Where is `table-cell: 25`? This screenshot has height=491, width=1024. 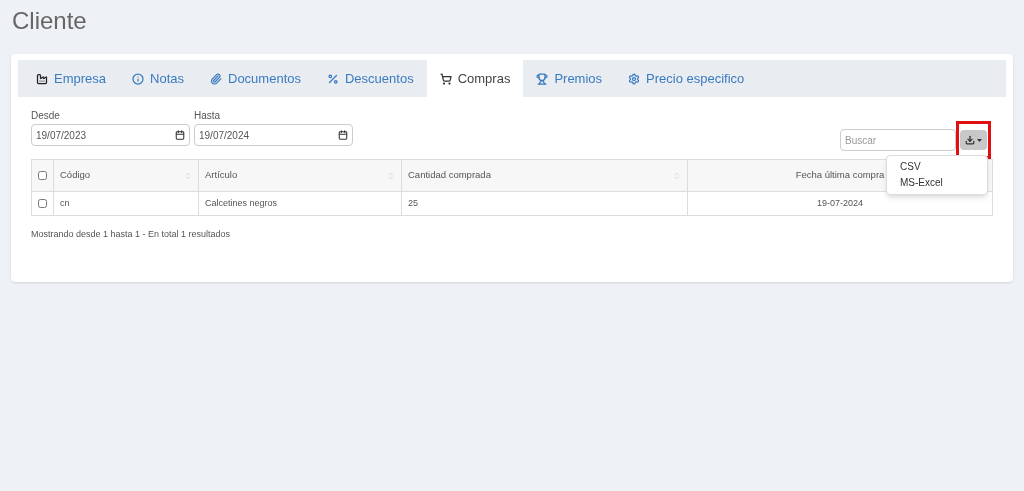
table-cell: 25 is located at coordinates (545, 203).